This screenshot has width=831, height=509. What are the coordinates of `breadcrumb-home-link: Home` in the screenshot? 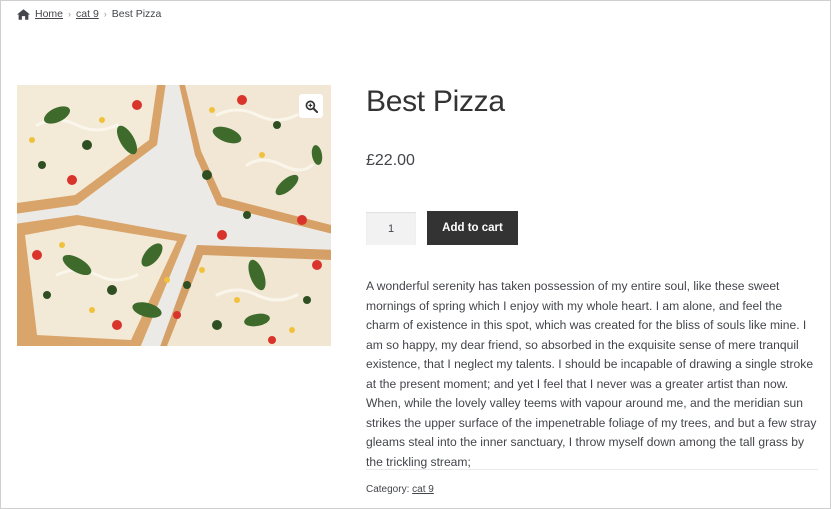 It's located at (49, 14).